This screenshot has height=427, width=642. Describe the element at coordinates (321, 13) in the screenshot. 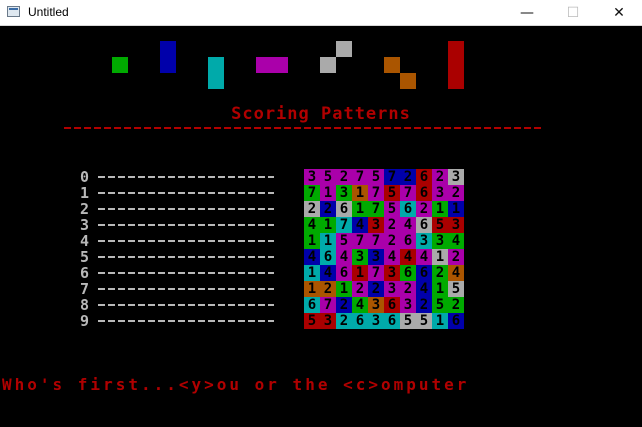

I see `title-bar: Untitled — ☐ ✕` at that location.